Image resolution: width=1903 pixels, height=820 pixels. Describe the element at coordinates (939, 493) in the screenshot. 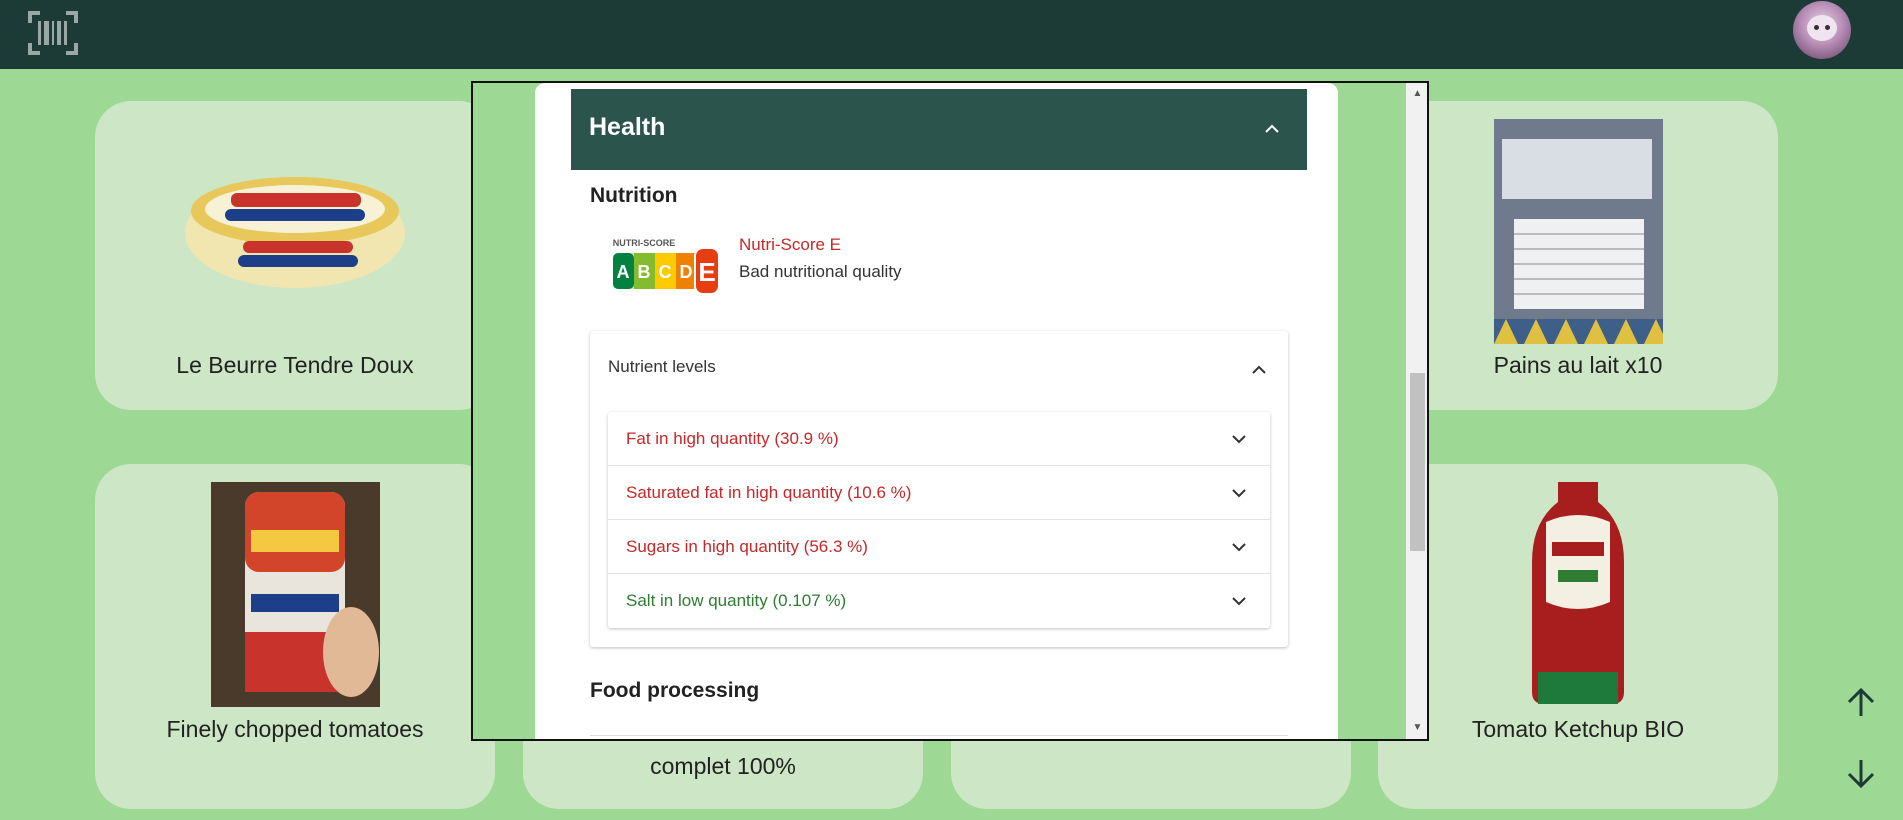

I see `nutrient-level-row: Saturated fat in high quantity (10.6 %)` at that location.